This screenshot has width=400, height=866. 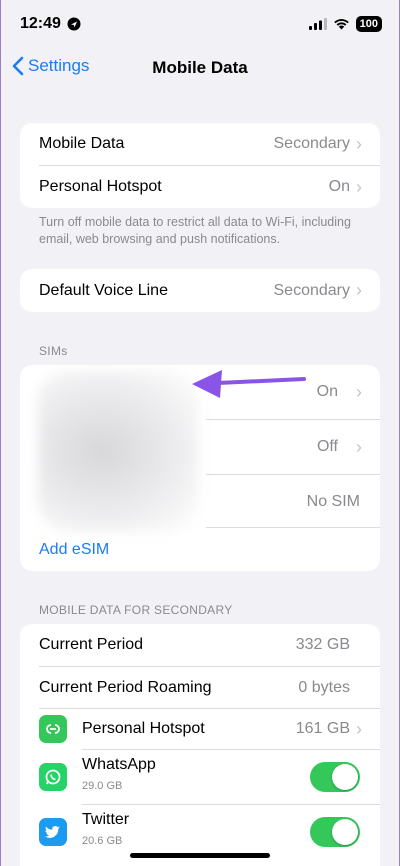 What do you see at coordinates (74, 550) in the screenshot?
I see `add-esim-button: Add eSIM` at bounding box center [74, 550].